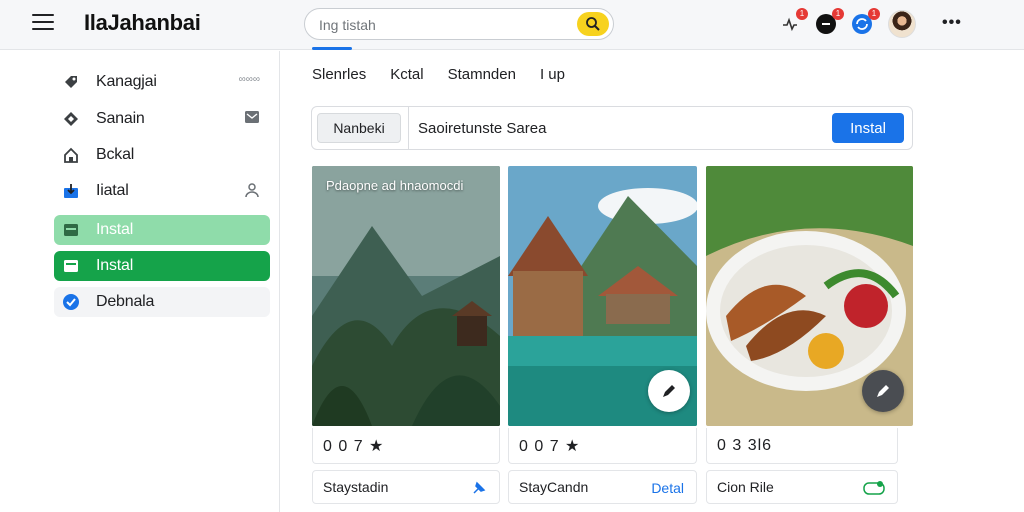 The width and height of the screenshot is (1024, 512). I want to click on sidebar-item-iiatal: Iiatal, so click(162, 191).